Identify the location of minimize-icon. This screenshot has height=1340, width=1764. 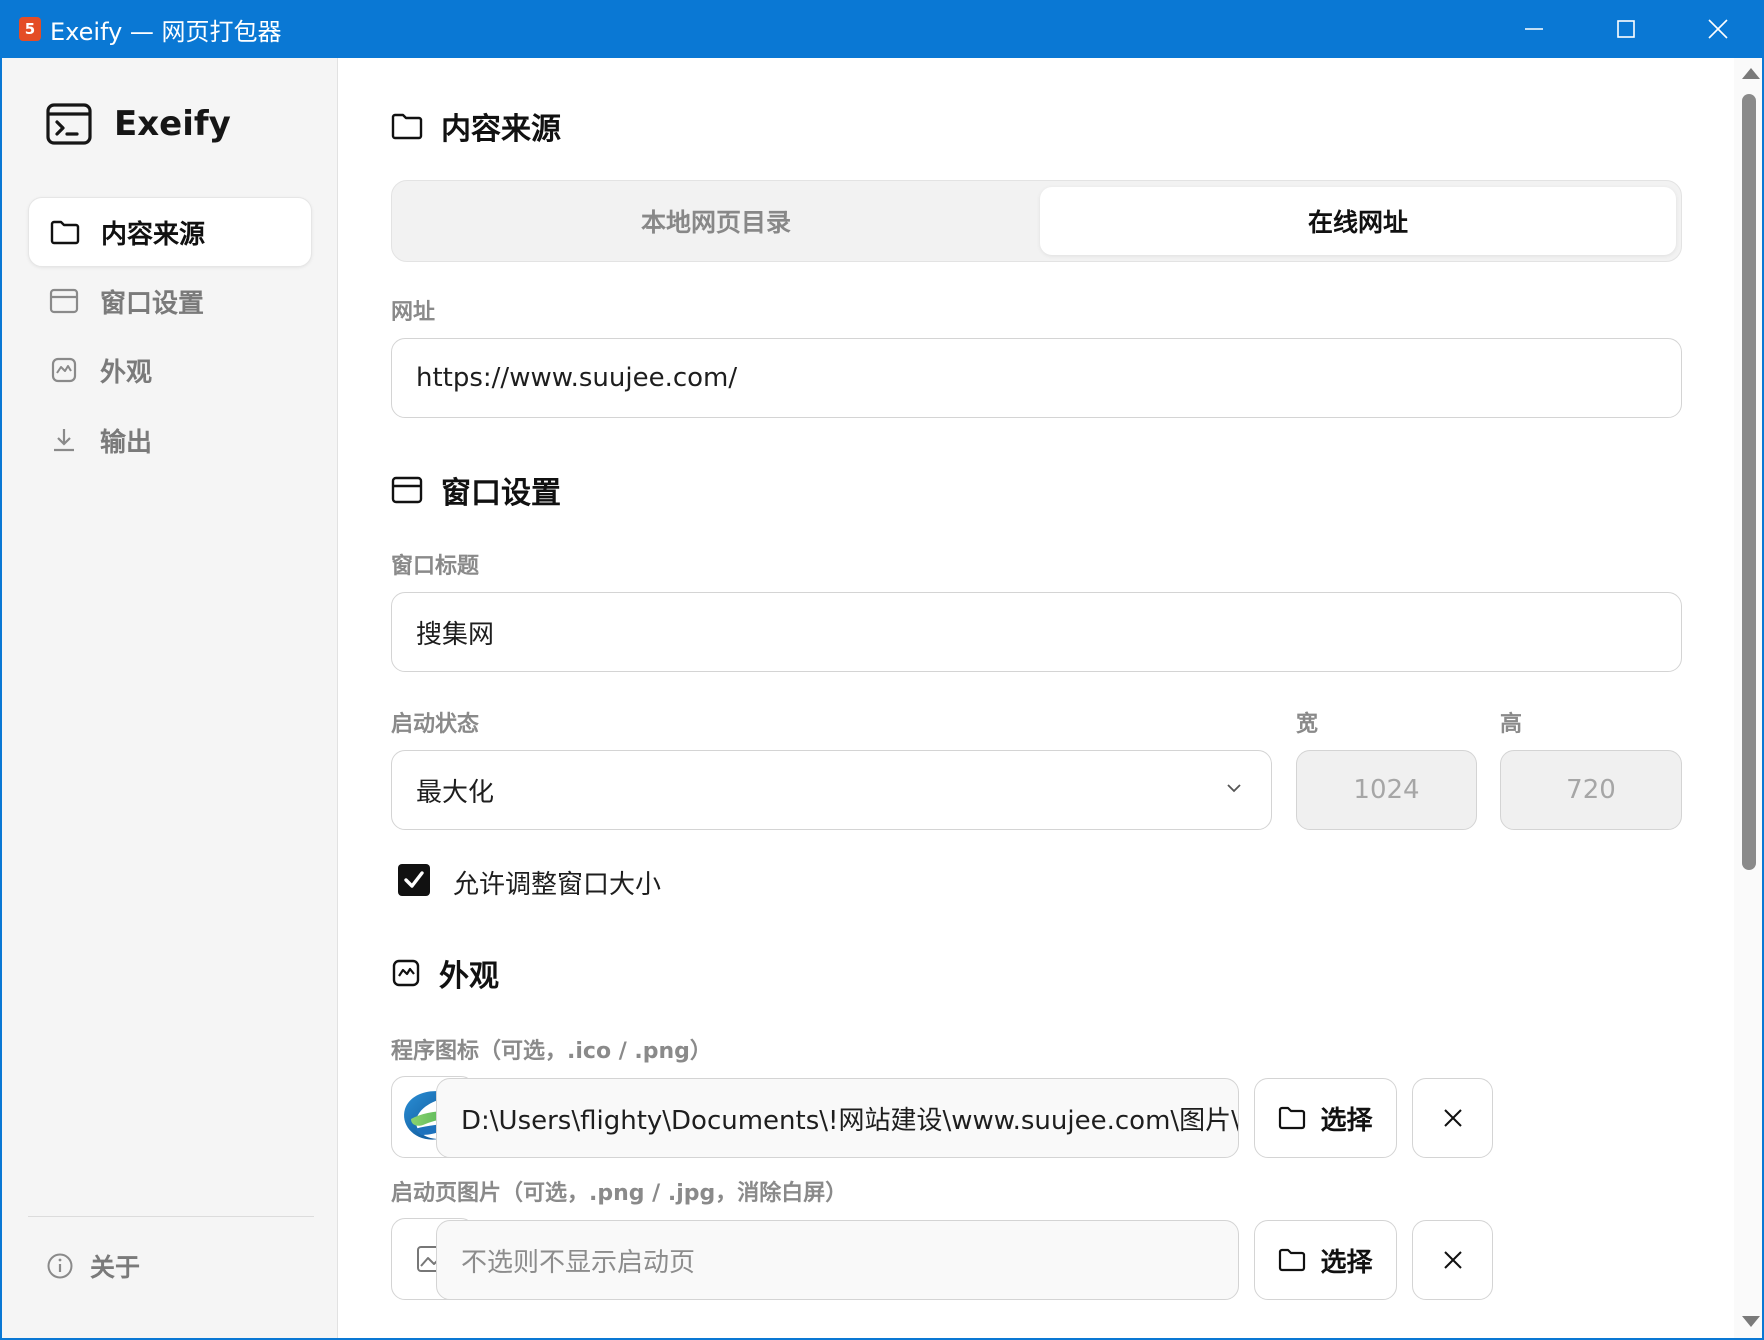
(1534, 29).